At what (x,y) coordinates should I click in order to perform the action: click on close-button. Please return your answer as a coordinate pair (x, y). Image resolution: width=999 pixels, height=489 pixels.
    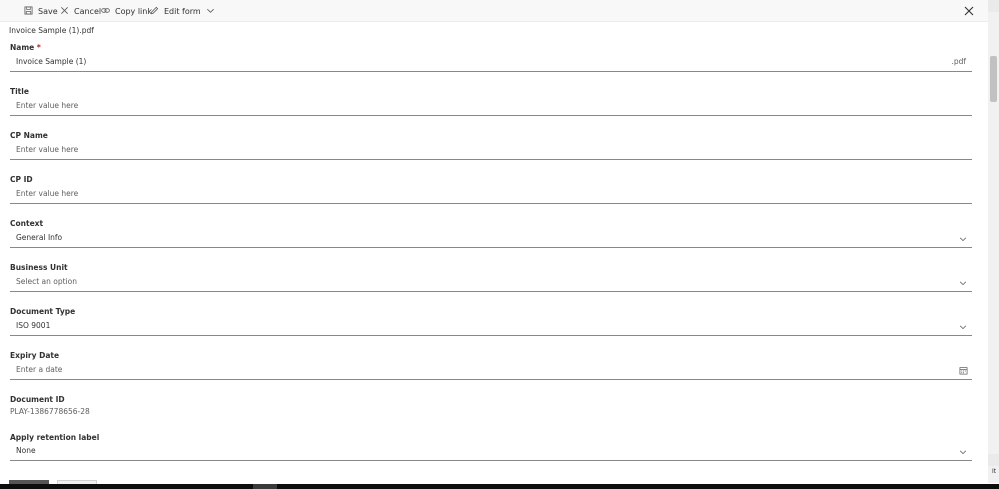
    Looking at the image, I should click on (969, 11).